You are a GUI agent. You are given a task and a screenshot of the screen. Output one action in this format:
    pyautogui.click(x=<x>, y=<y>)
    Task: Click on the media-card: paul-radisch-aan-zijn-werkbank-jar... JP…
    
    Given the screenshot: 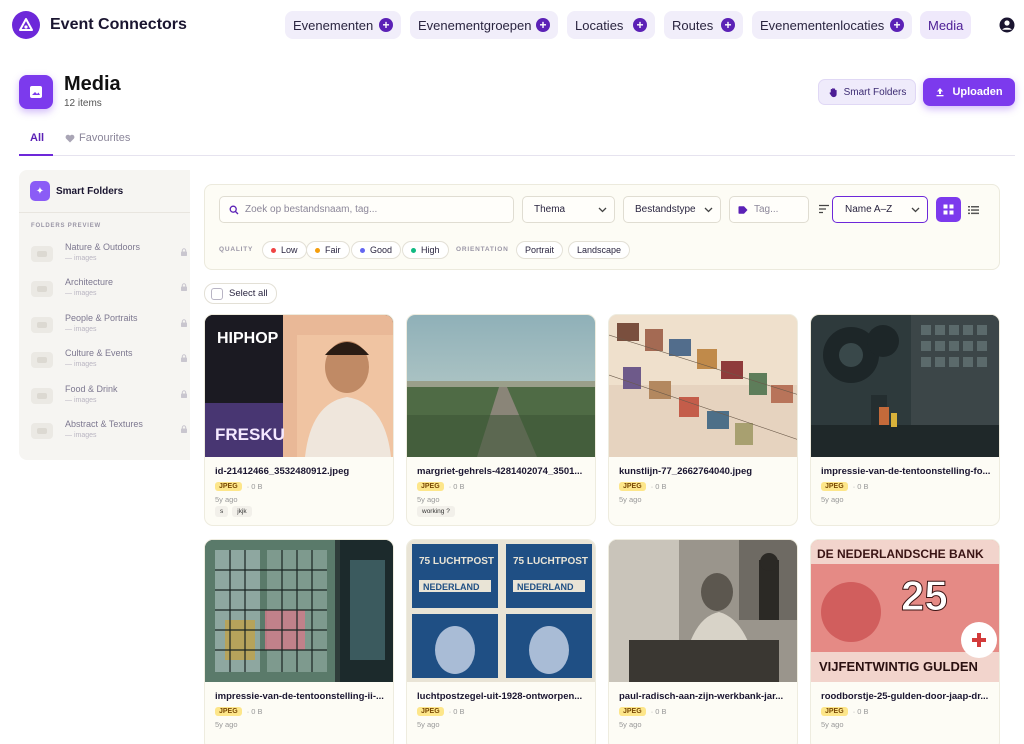 What is the action you would take?
    pyautogui.click(x=703, y=641)
    